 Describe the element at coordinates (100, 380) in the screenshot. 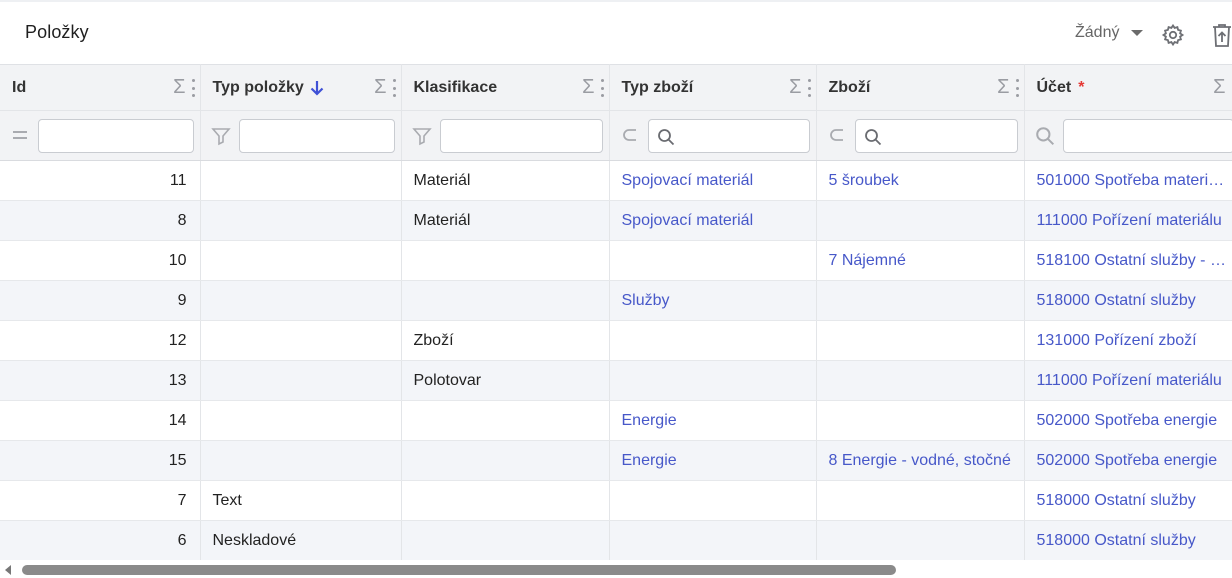

I see `table-cell: 13` at that location.